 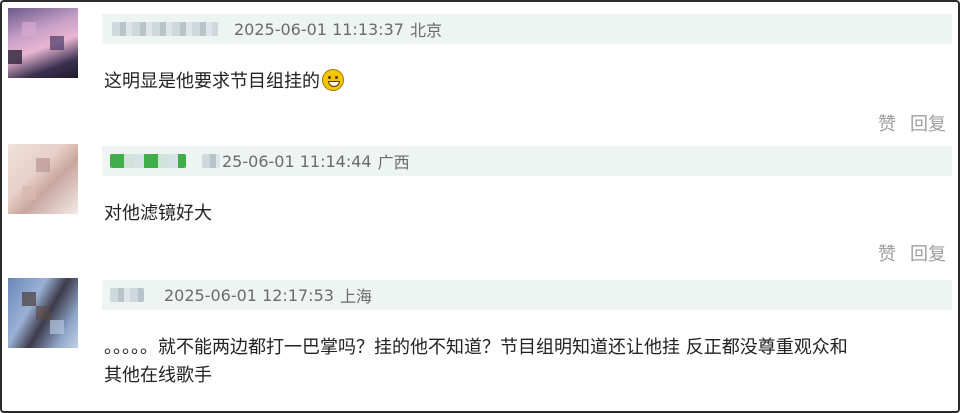 What do you see at coordinates (158, 213) in the screenshot?
I see `comment-text: 对他滤镜好大` at bounding box center [158, 213].